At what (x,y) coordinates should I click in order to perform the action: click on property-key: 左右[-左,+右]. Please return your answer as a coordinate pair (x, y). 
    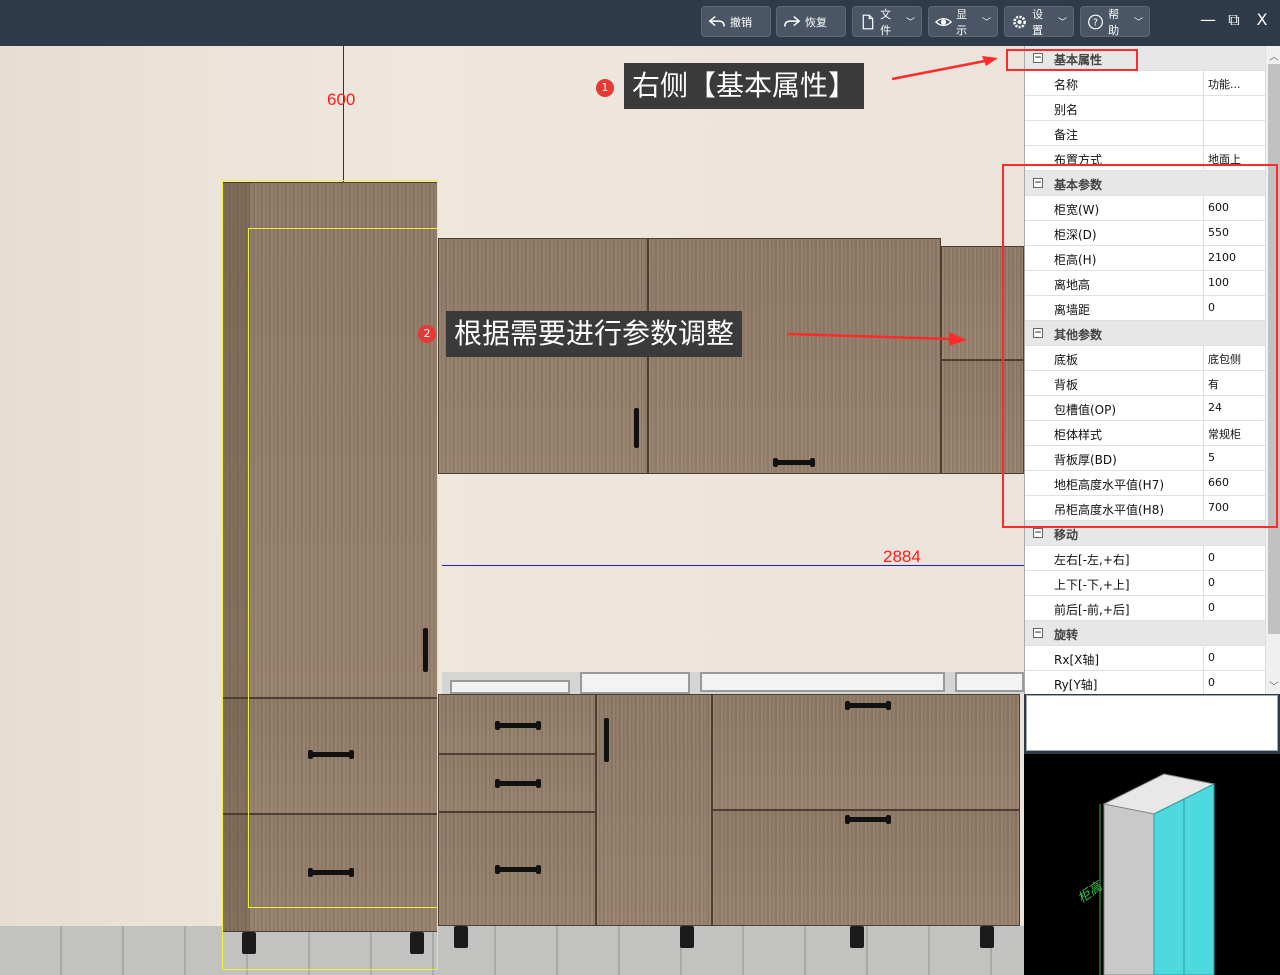
    Looking at the image, I should click on (1092, 560).